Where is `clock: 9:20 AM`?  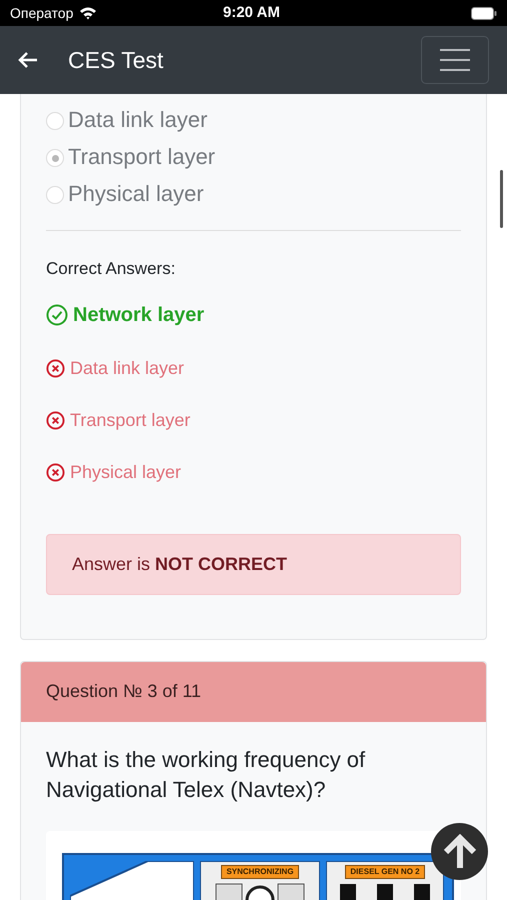
clock: 9:20 AM is located at coordinates (251, 12).